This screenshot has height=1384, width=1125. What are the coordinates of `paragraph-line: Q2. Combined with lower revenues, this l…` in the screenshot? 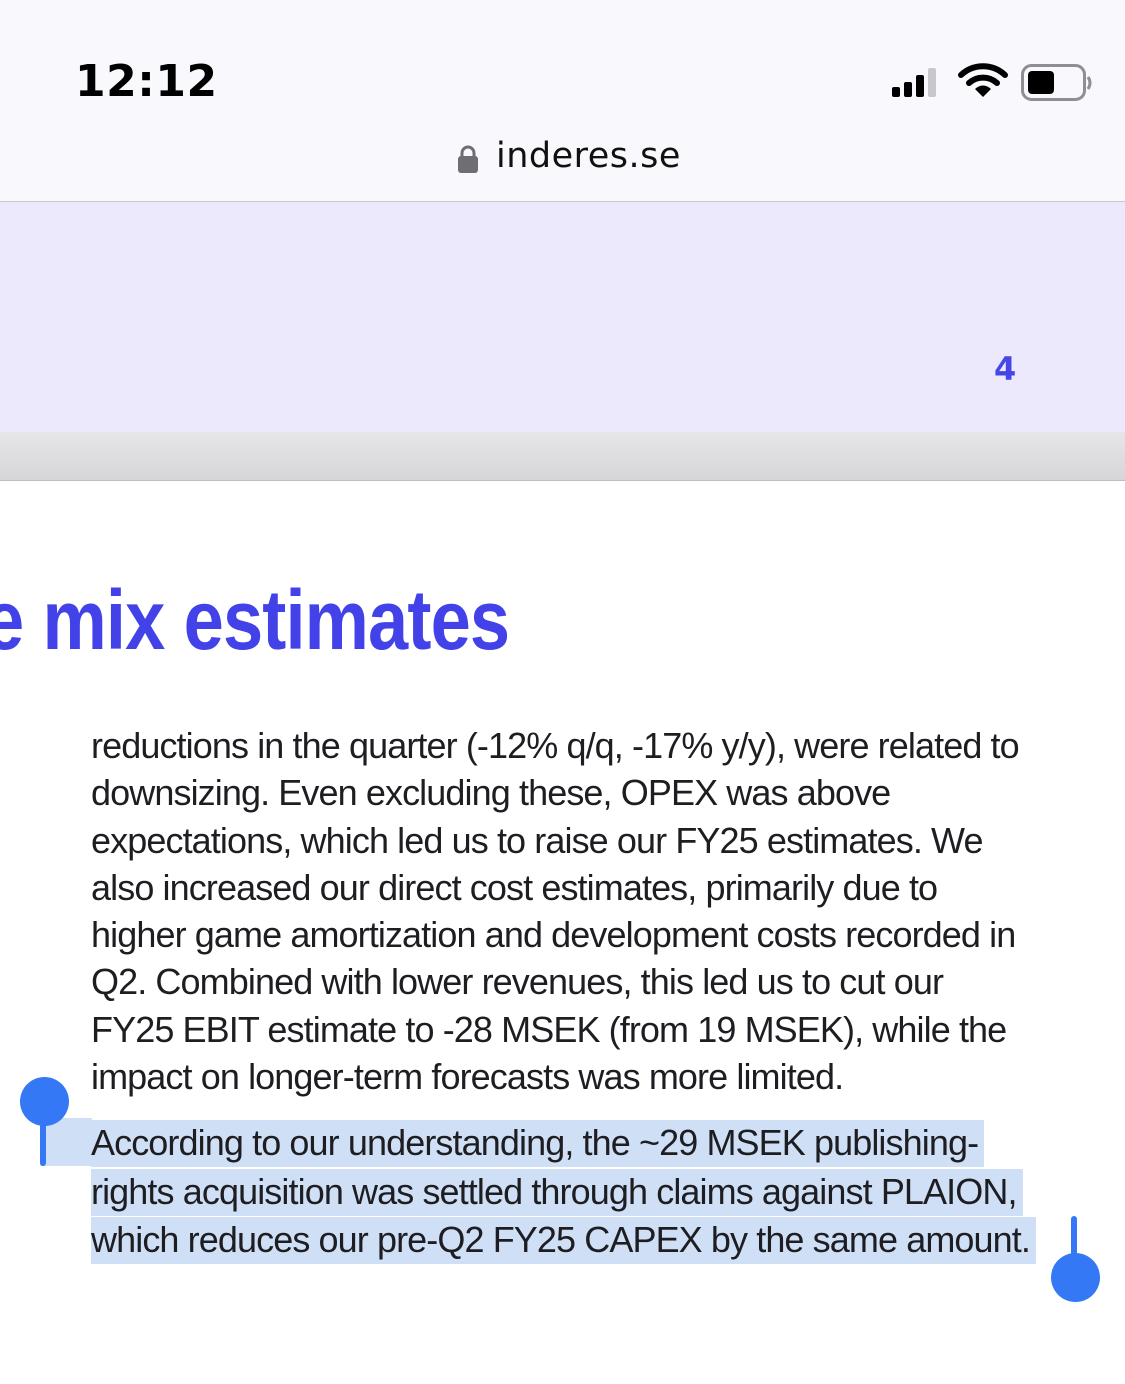 It's located at (517, 982).